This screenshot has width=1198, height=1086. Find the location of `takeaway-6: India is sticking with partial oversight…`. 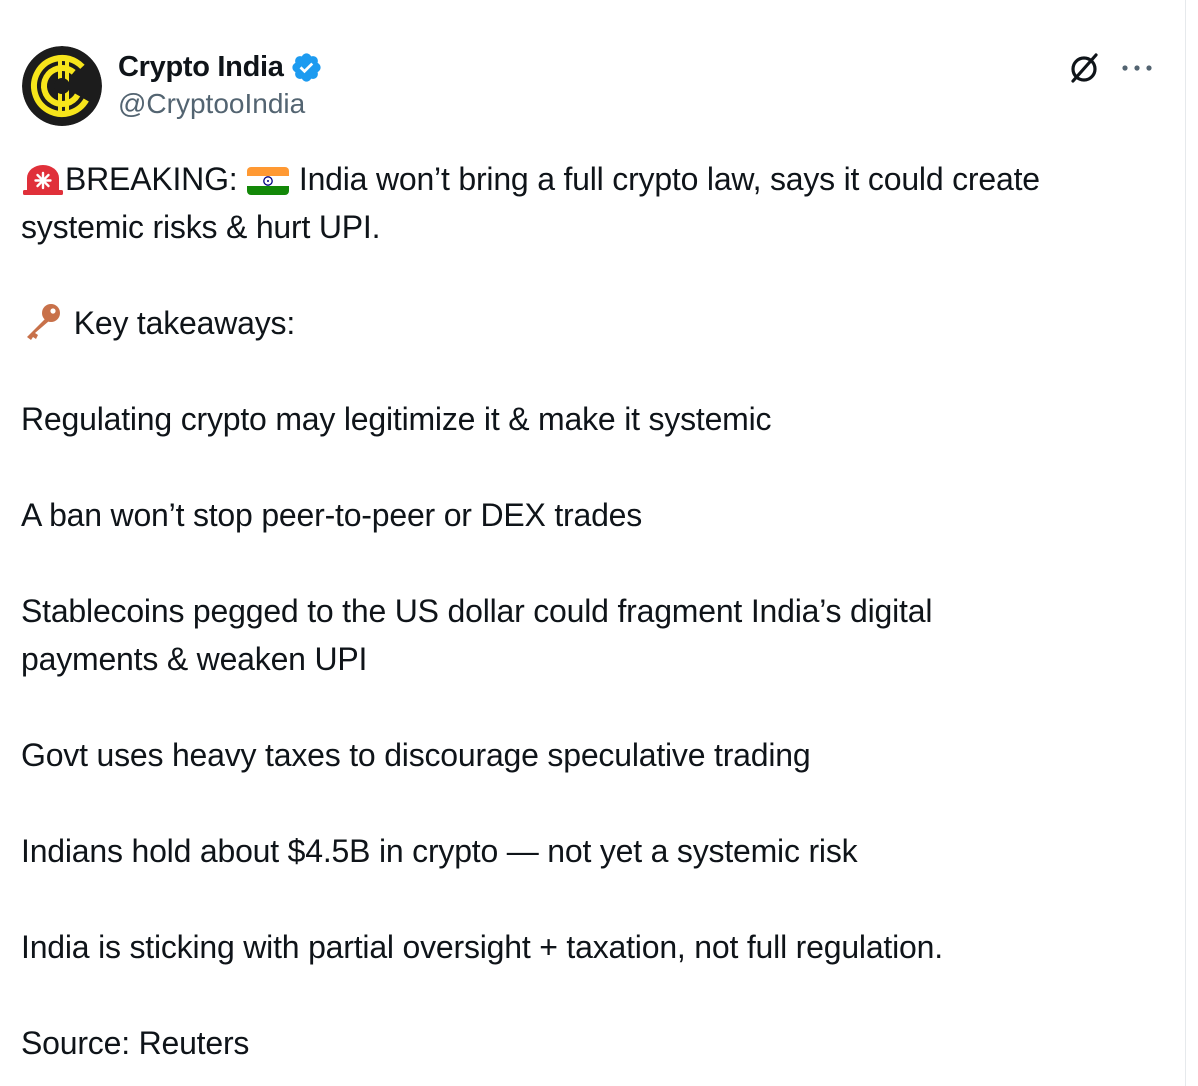

takeaway-6: India is sticking with partial oversight… is located at coordinates (482, 947).